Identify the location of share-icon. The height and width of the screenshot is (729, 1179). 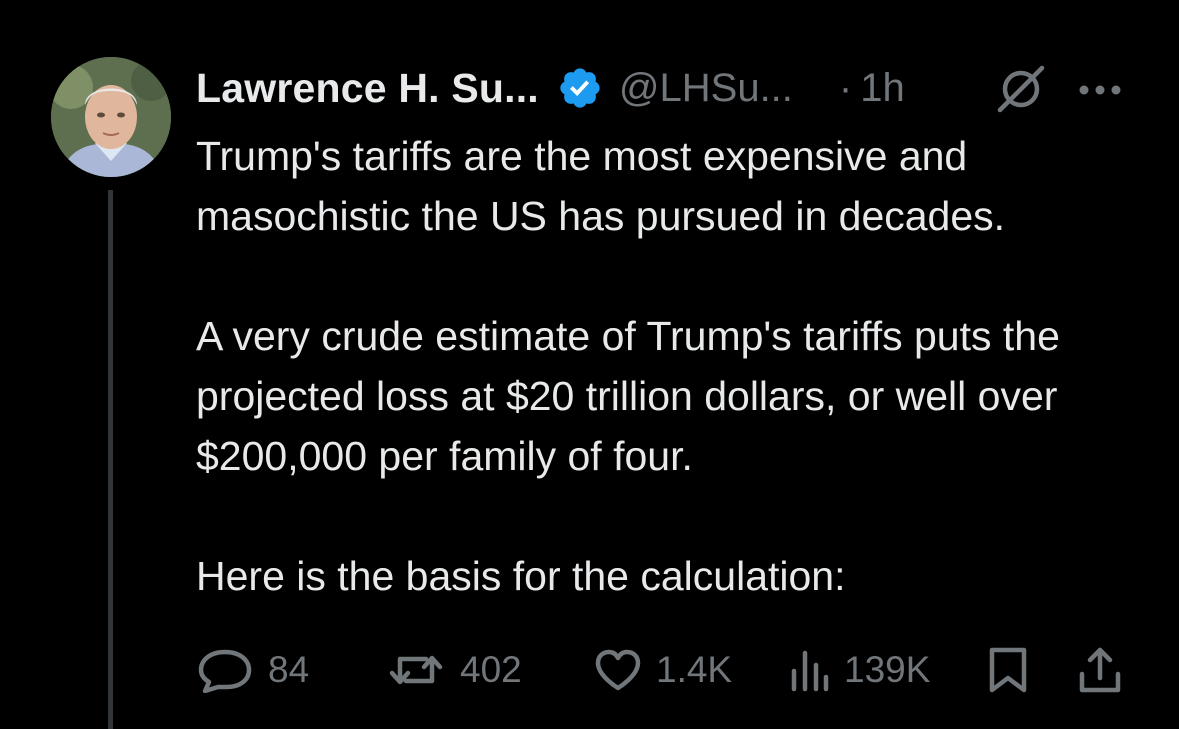
(1100, 670).